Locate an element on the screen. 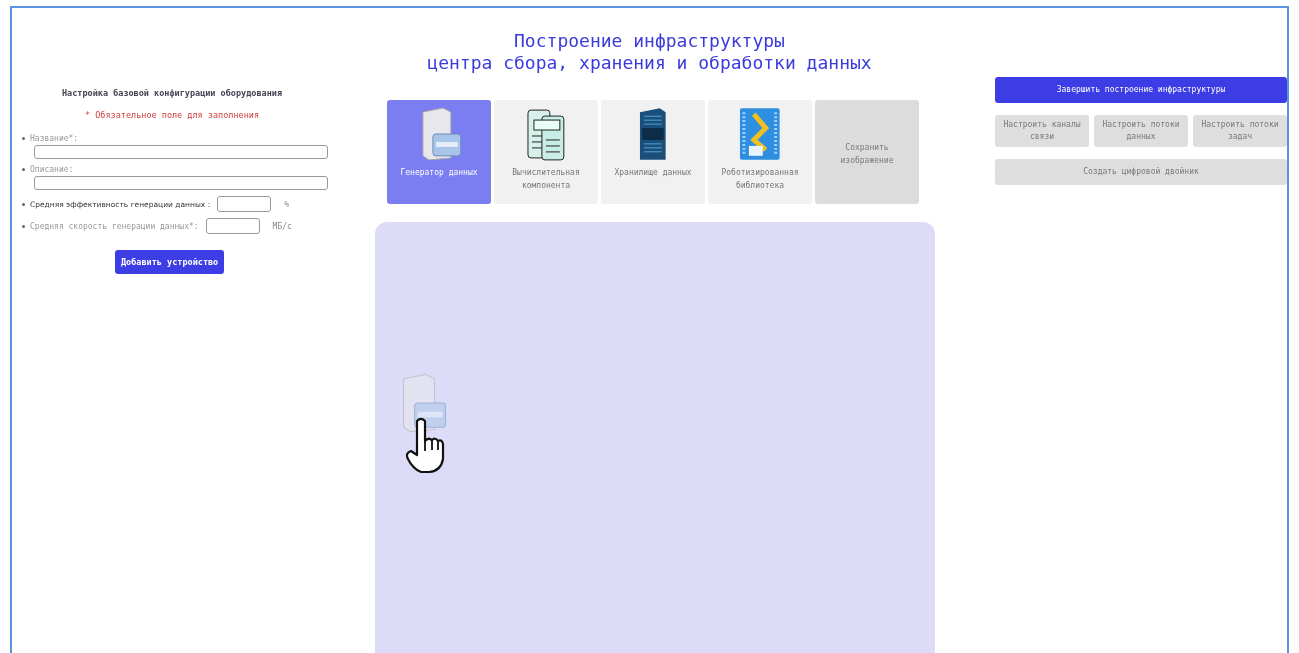 The height and width of the screenshot is (653, 1299). unit-label: MБ/с is located at coordinates (282, 226).